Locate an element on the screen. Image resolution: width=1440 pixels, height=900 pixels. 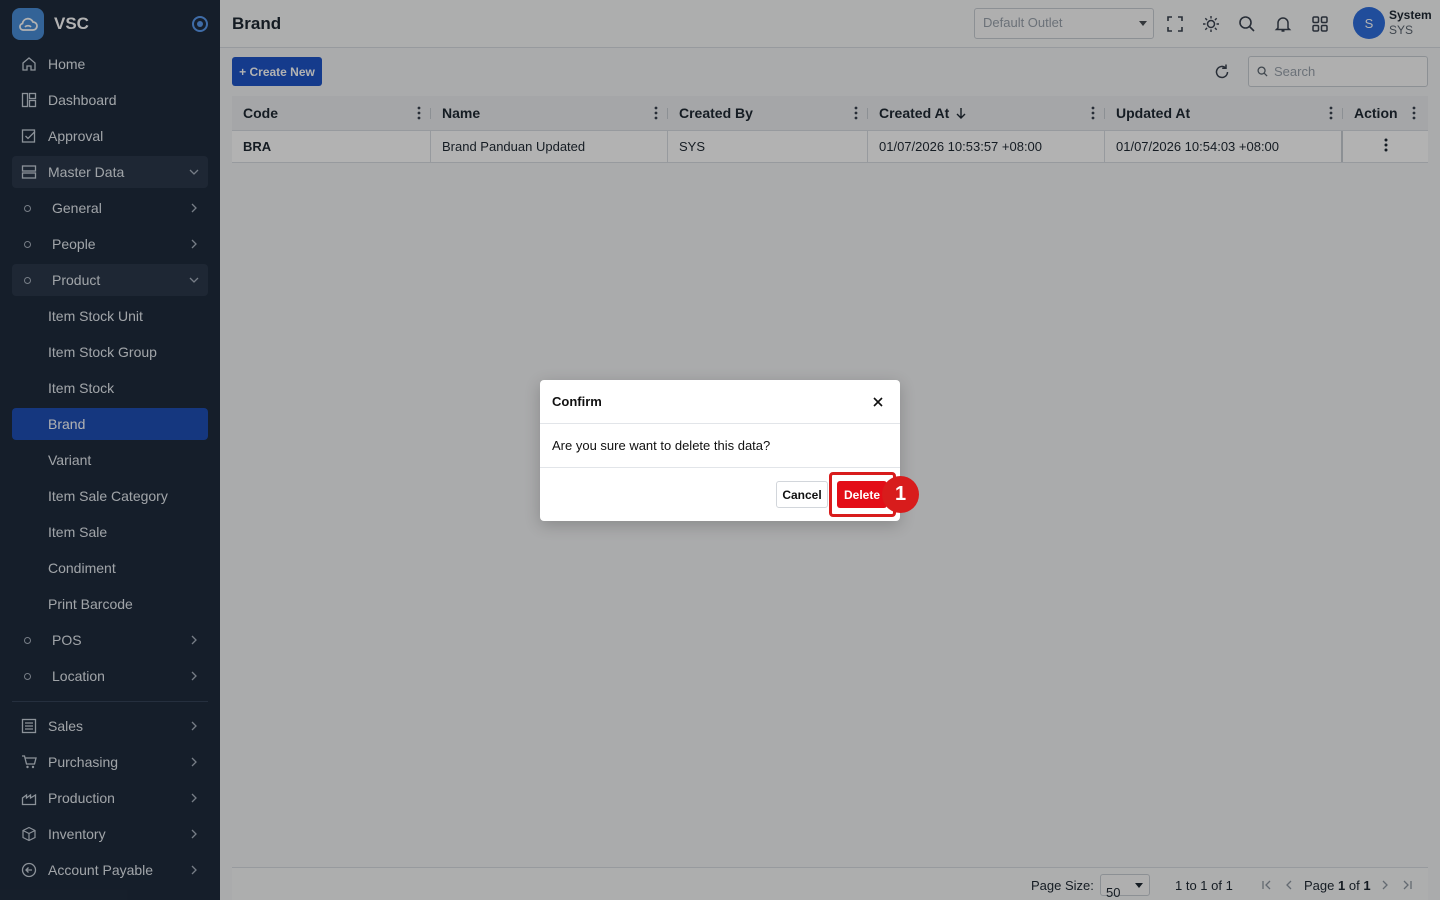
dialog-message: Are you sure want to delete this data? is located at coordinates (720, 446).